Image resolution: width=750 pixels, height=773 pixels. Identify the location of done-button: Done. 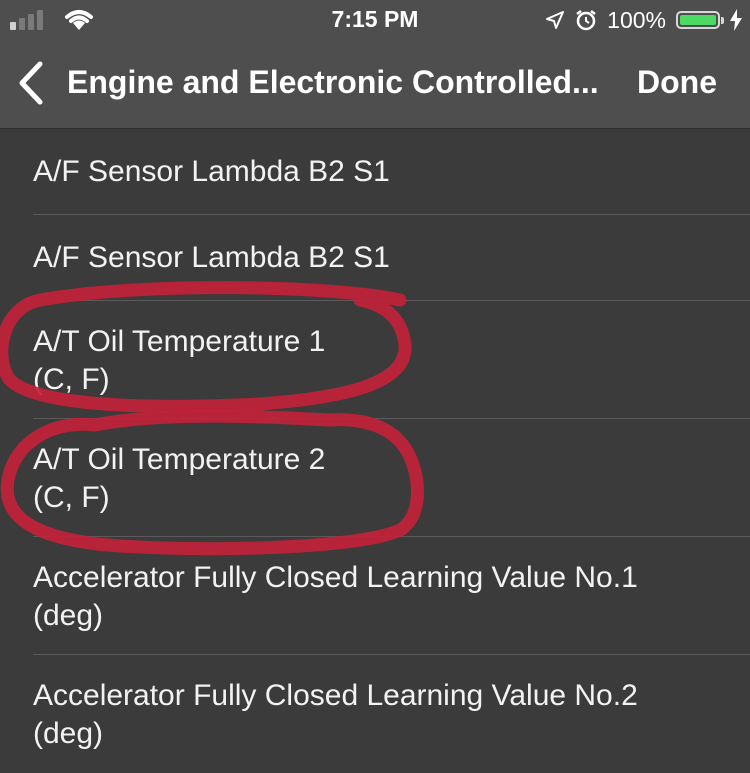
(677, 82).